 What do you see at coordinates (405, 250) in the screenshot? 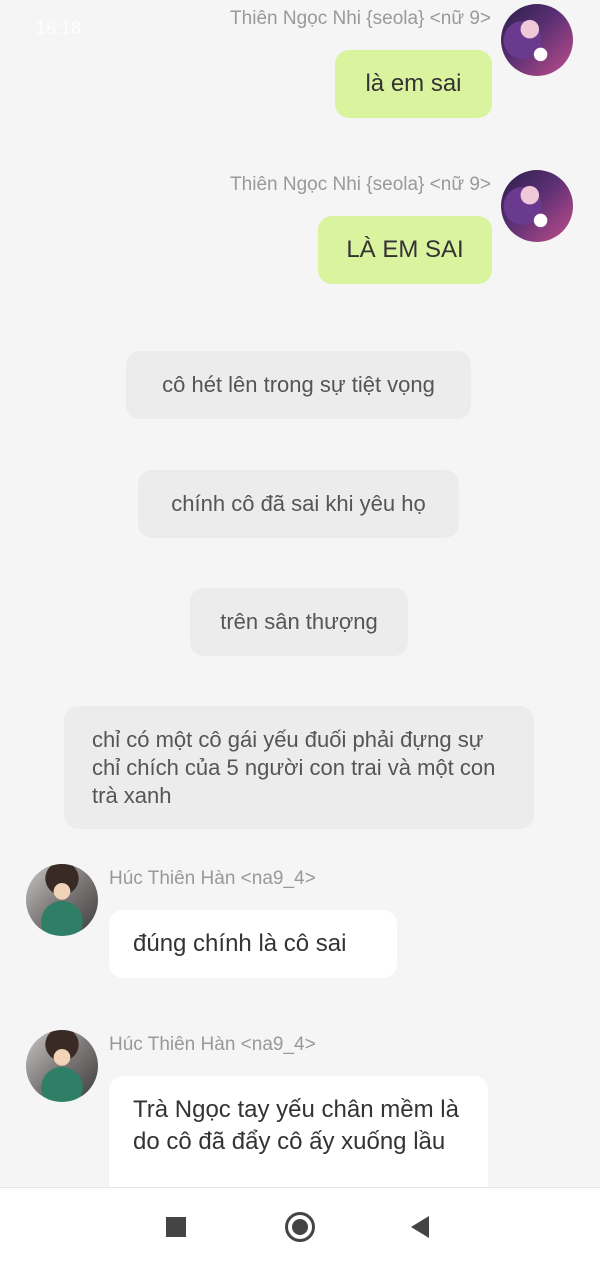
I see `message-bubble: LÀ EM SAI` at bounding box center [405, 250].